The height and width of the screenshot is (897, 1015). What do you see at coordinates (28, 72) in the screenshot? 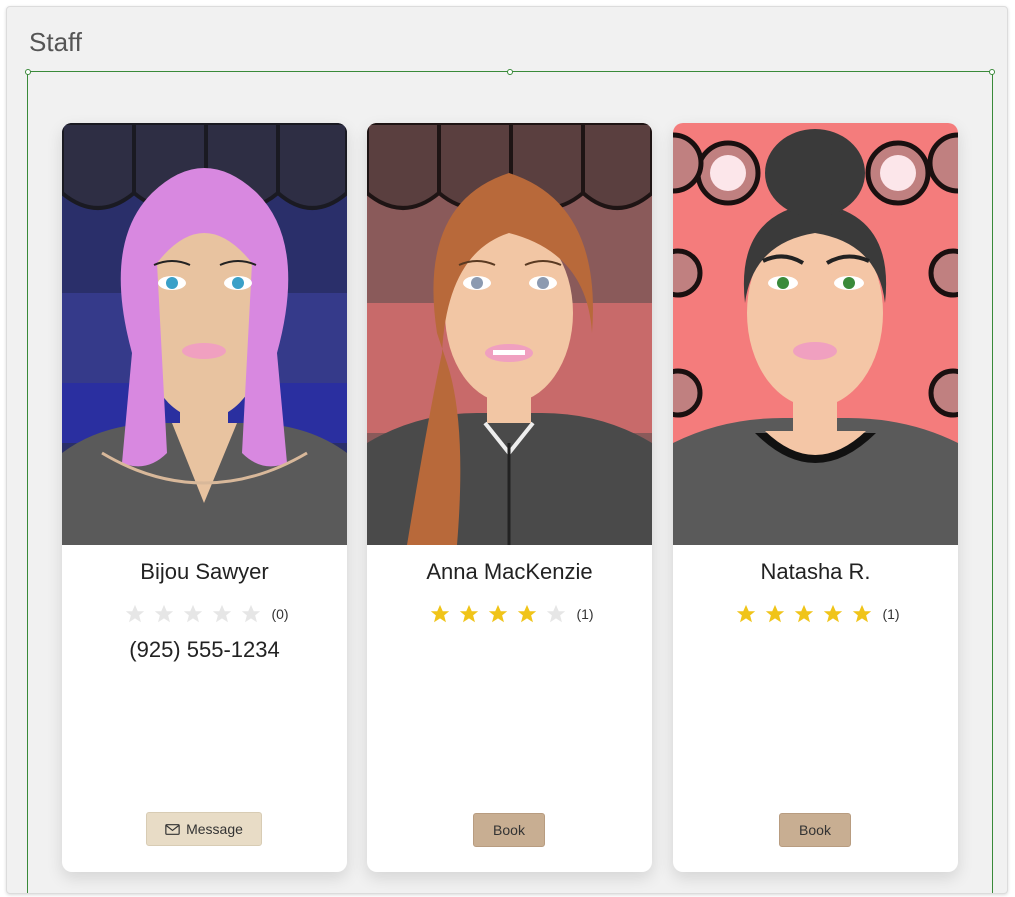
I see `selection-handle-left` at bounding box center [28, 72].